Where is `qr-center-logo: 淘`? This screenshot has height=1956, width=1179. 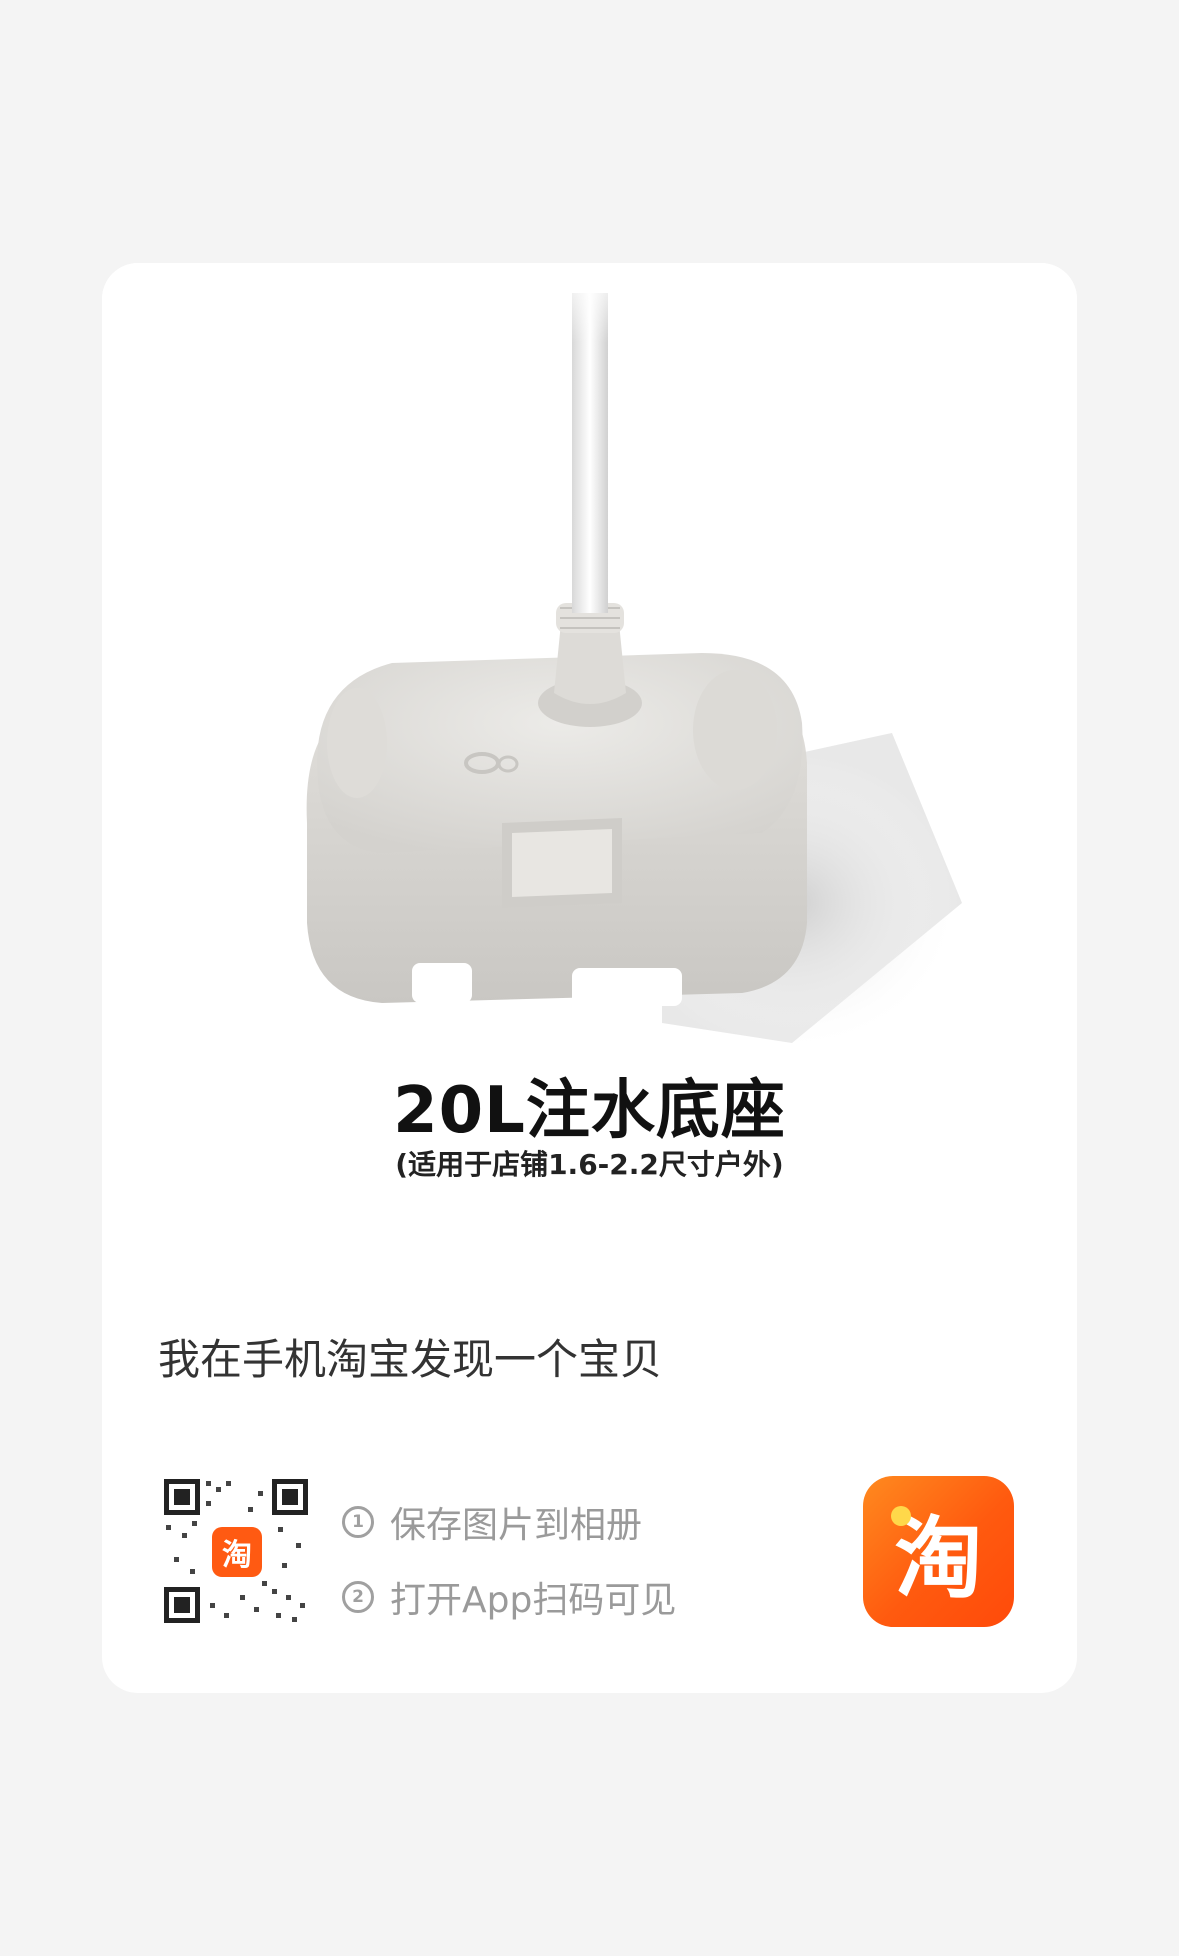 qr-center-logo: 淘 is located at coordinates (237, 1552).